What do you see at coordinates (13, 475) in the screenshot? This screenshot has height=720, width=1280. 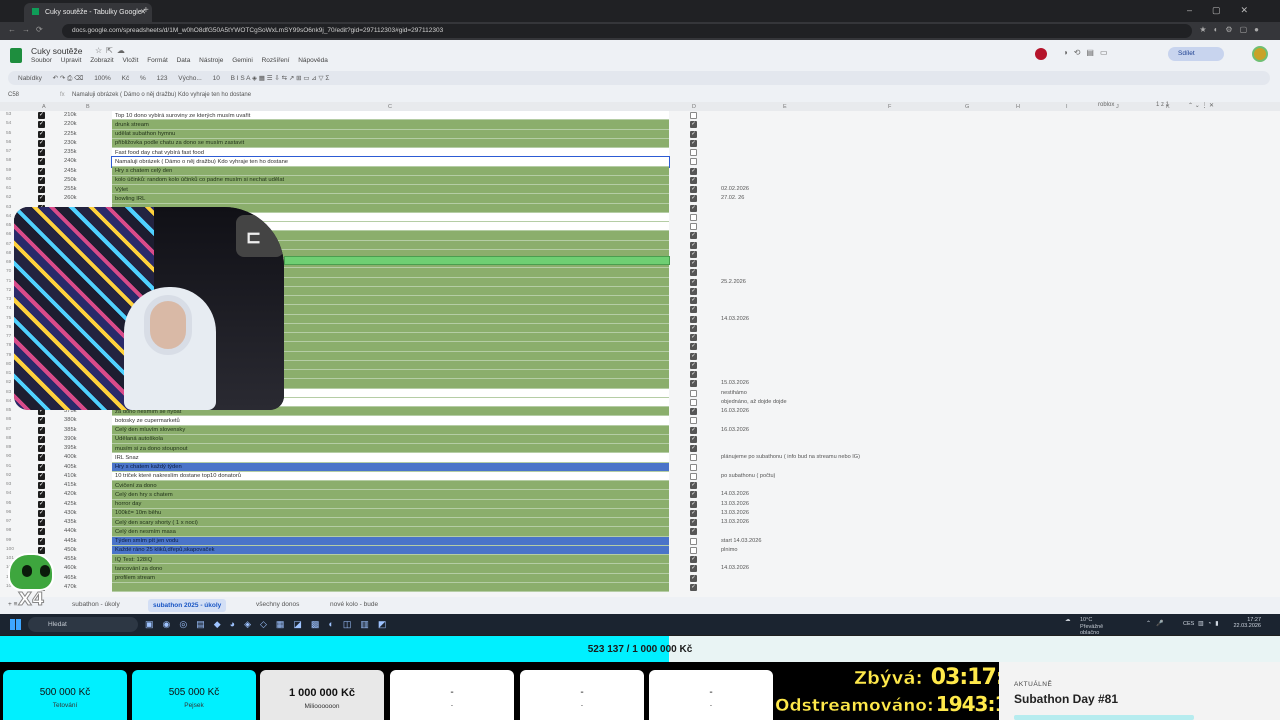 I see `row-number: 92` at bounding box center [13, 475].